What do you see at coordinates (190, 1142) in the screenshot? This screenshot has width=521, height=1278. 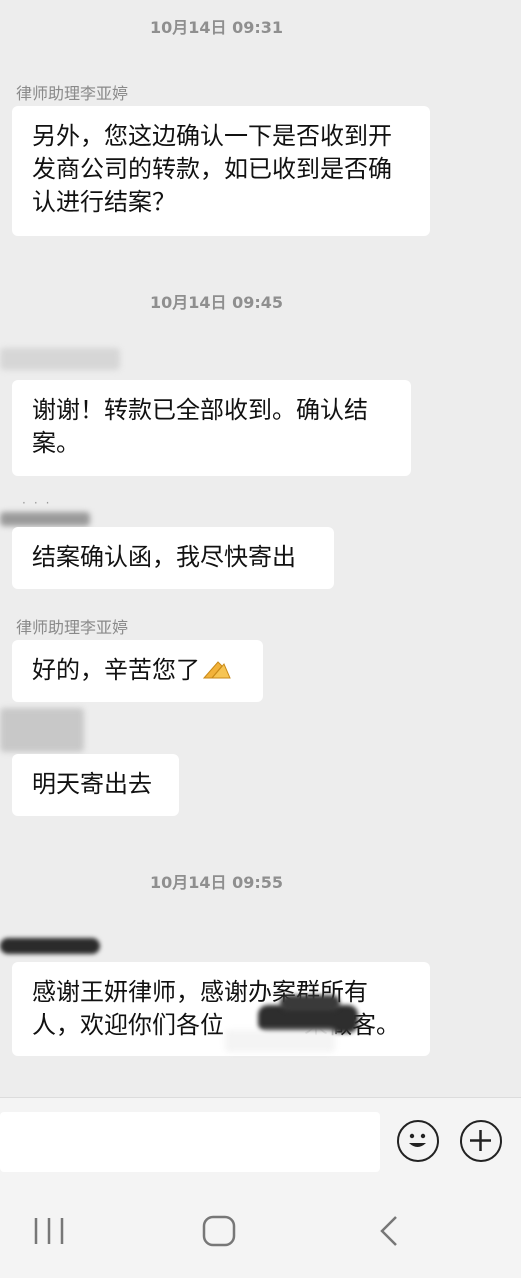 I see `message-input` at bounding box center [190, 1142].